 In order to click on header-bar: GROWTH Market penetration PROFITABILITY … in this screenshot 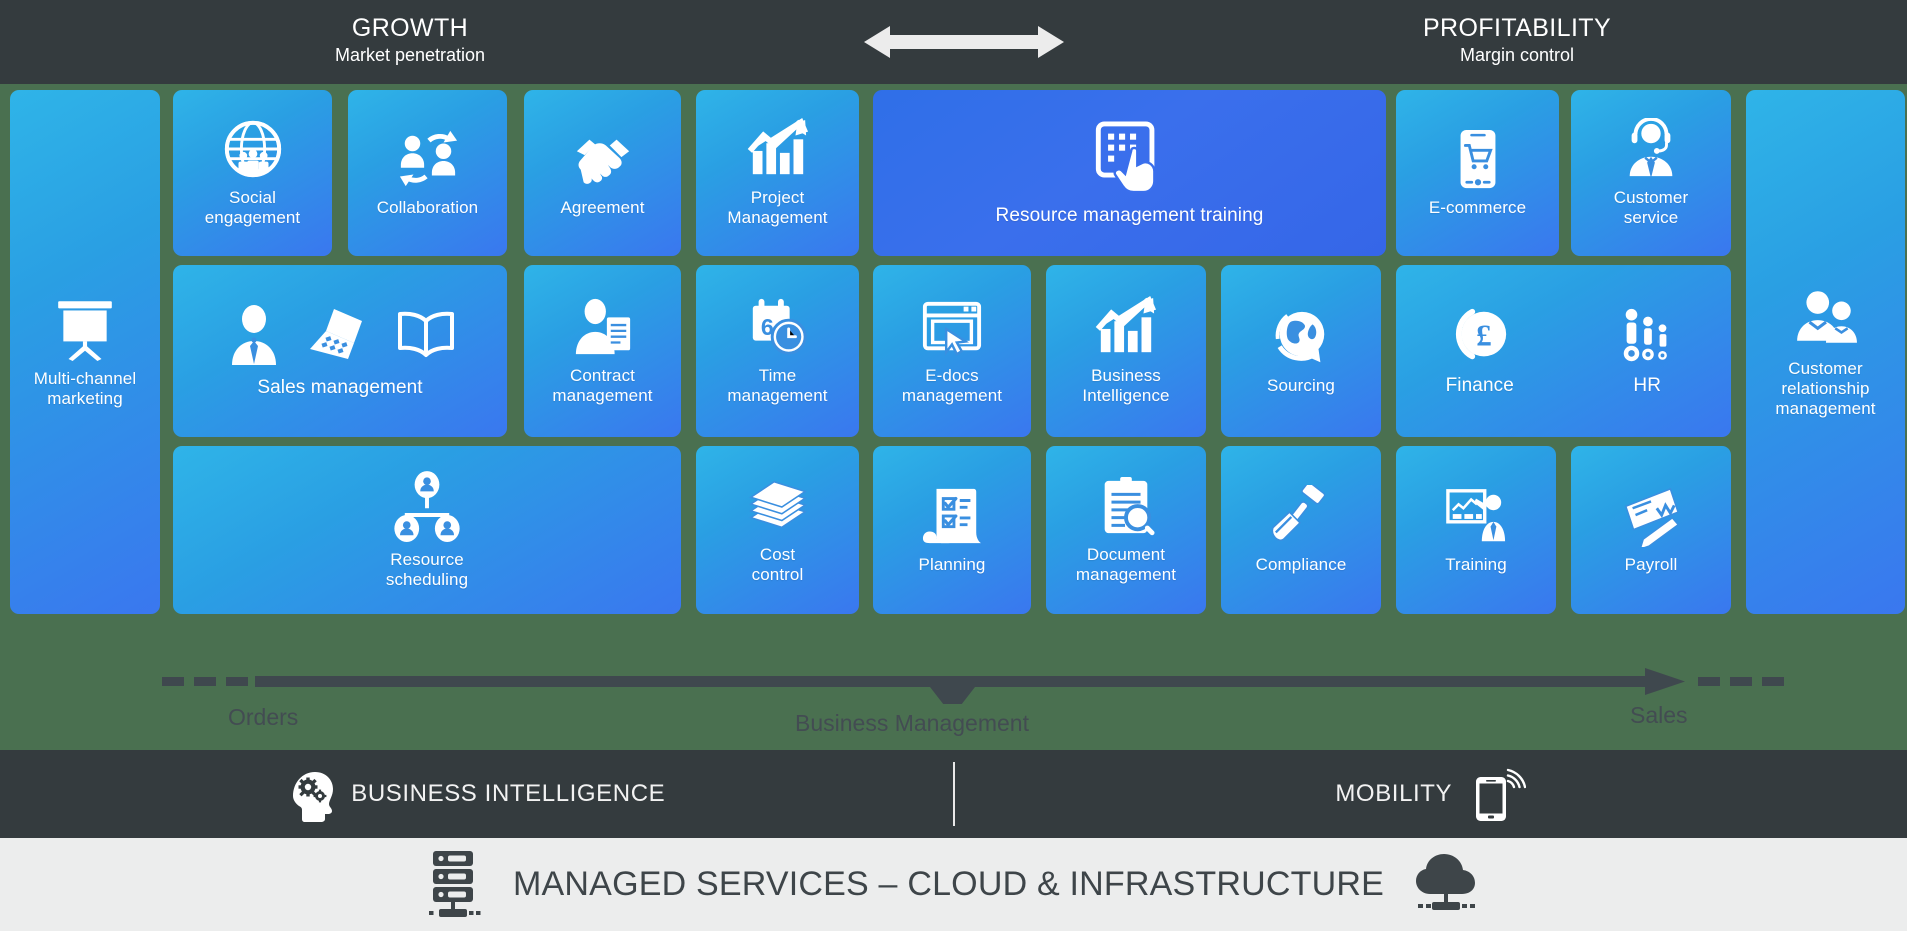, I will do `click(953, 42)`.